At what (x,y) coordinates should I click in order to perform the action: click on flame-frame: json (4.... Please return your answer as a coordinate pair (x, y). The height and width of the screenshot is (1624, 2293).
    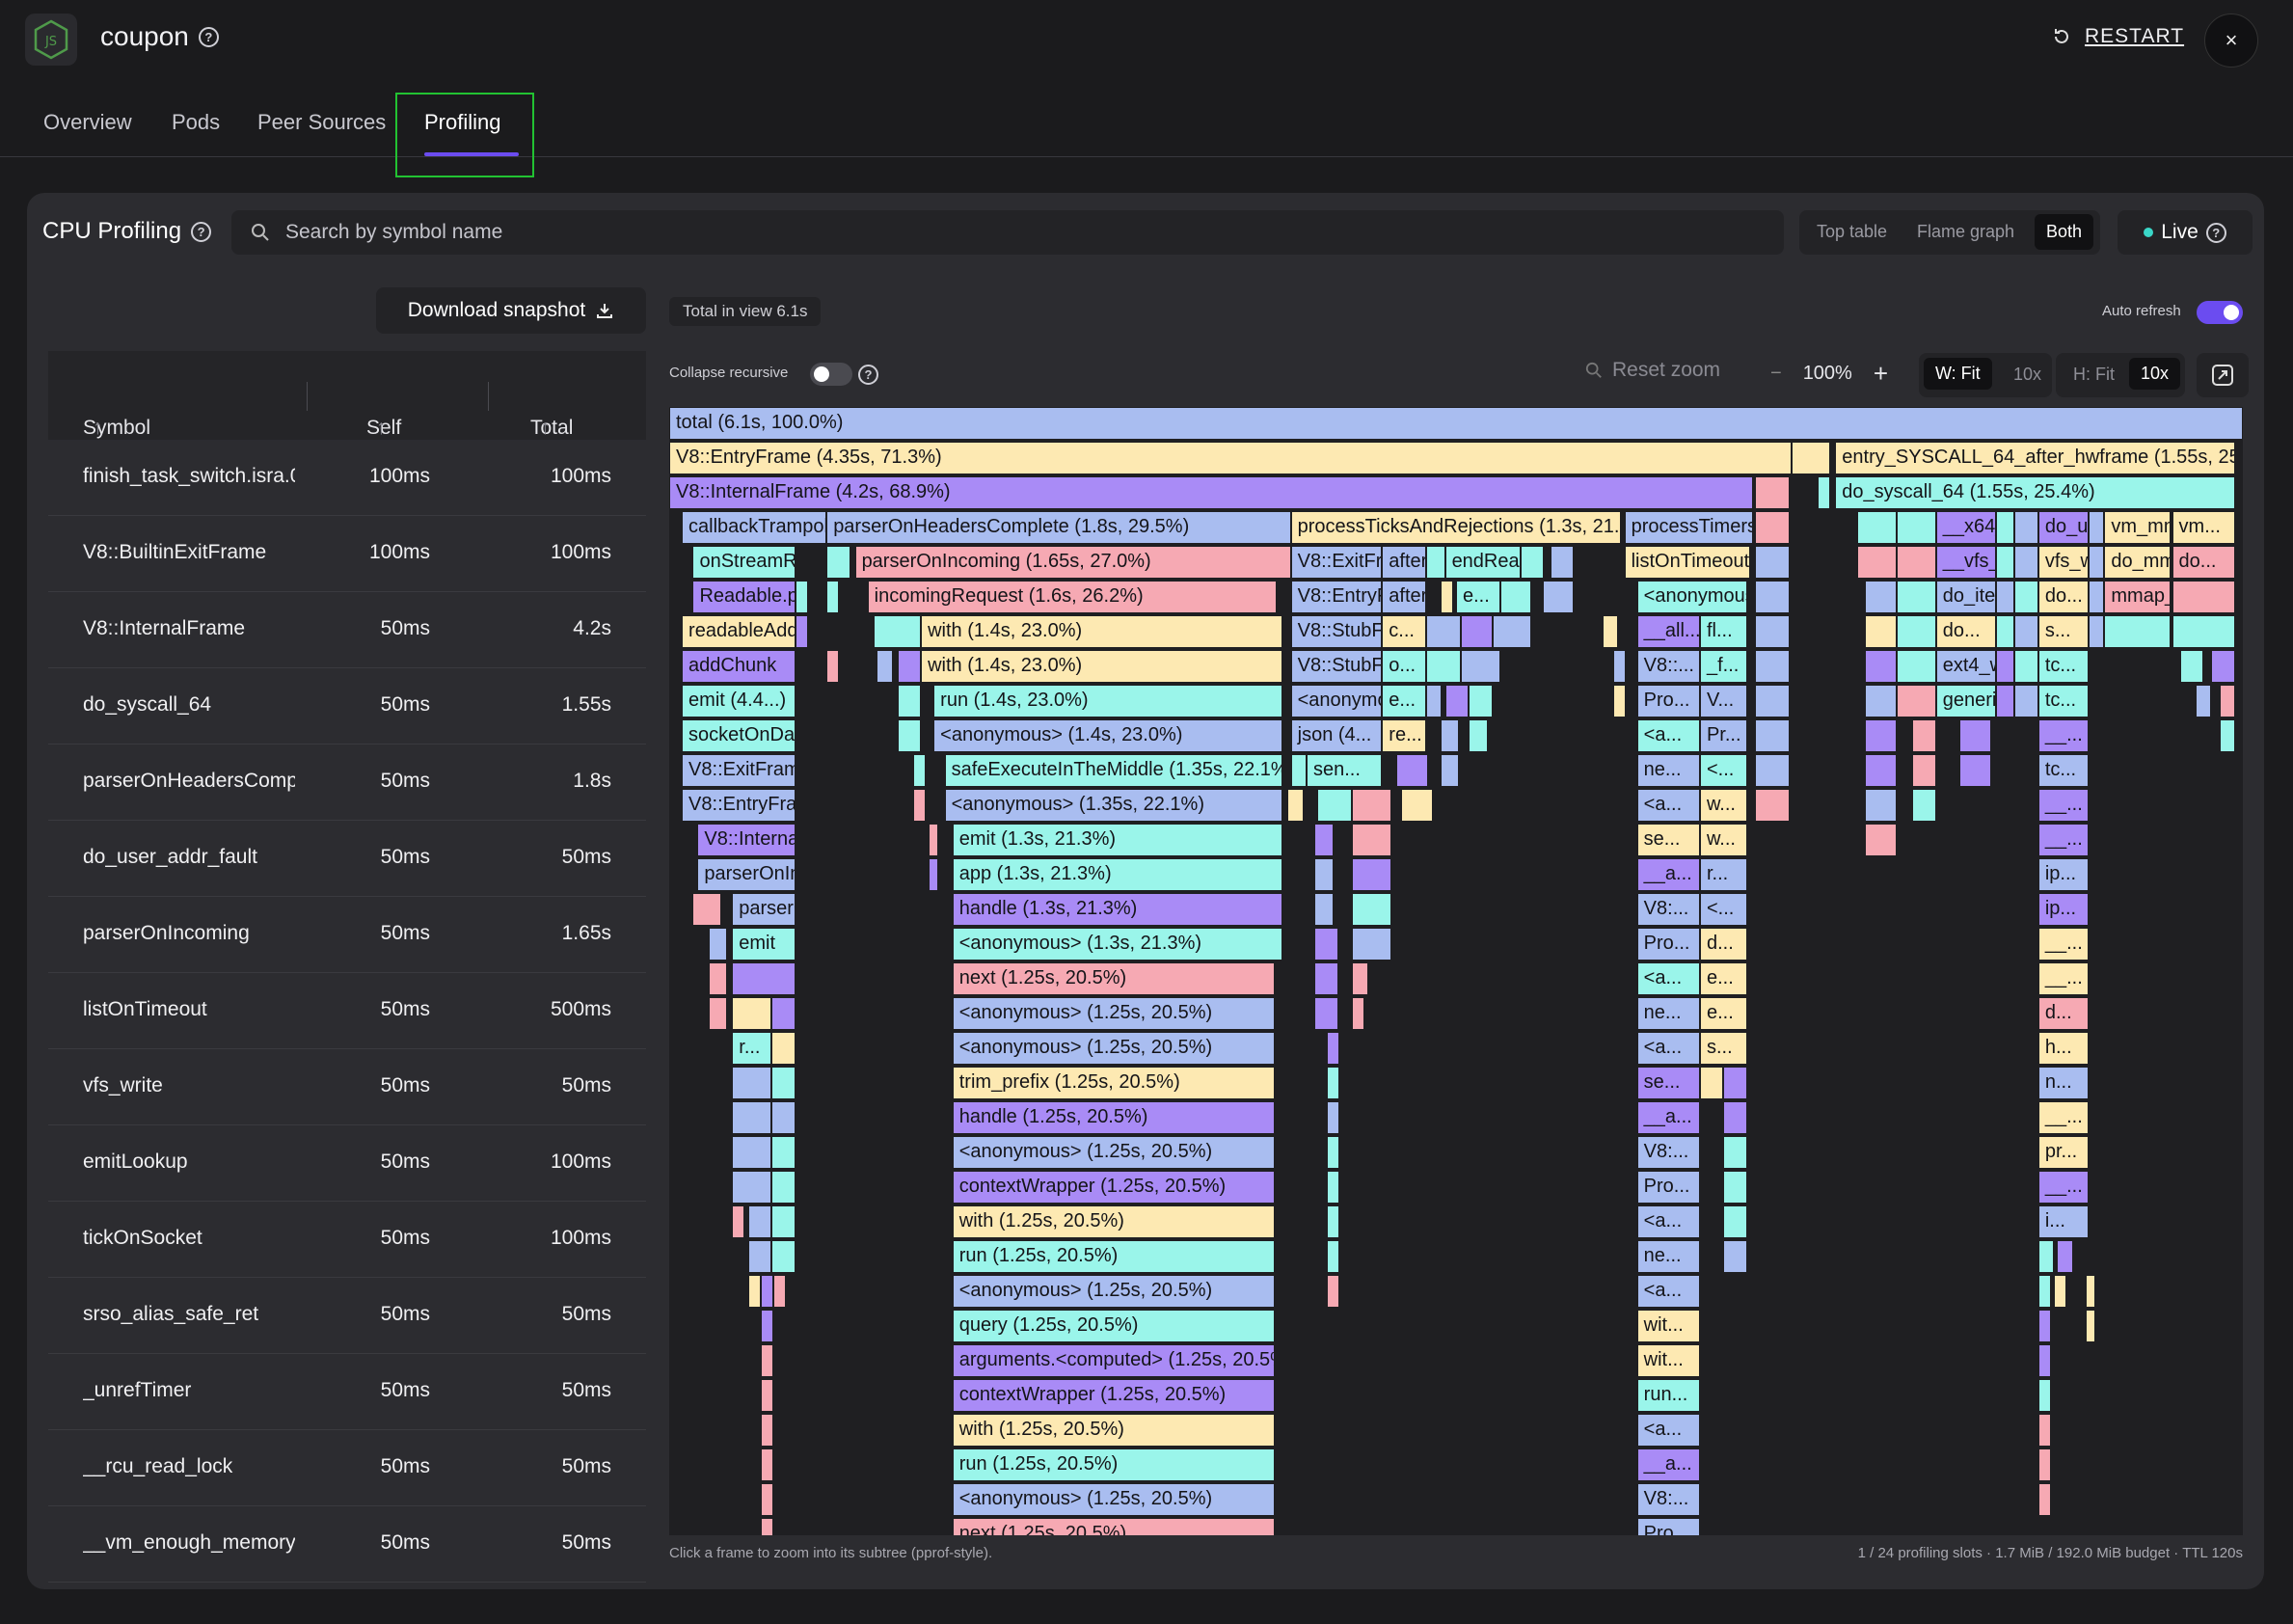
    Looking at the image, I should click on (1336, 735).